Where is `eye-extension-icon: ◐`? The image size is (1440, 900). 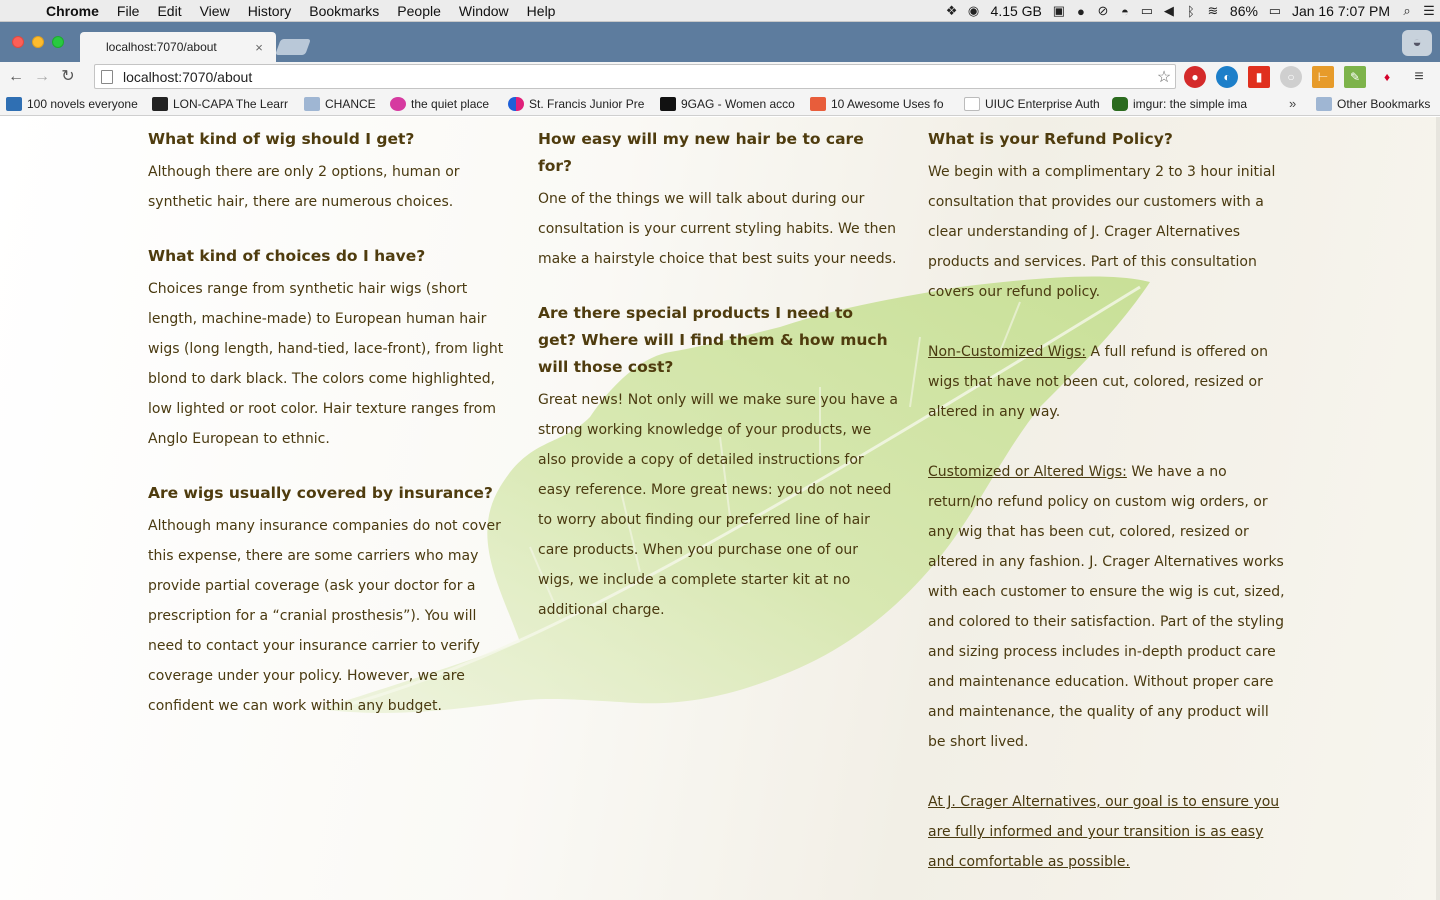
eye-extension-icon: ◐ is located at coordinates (1227, 77).